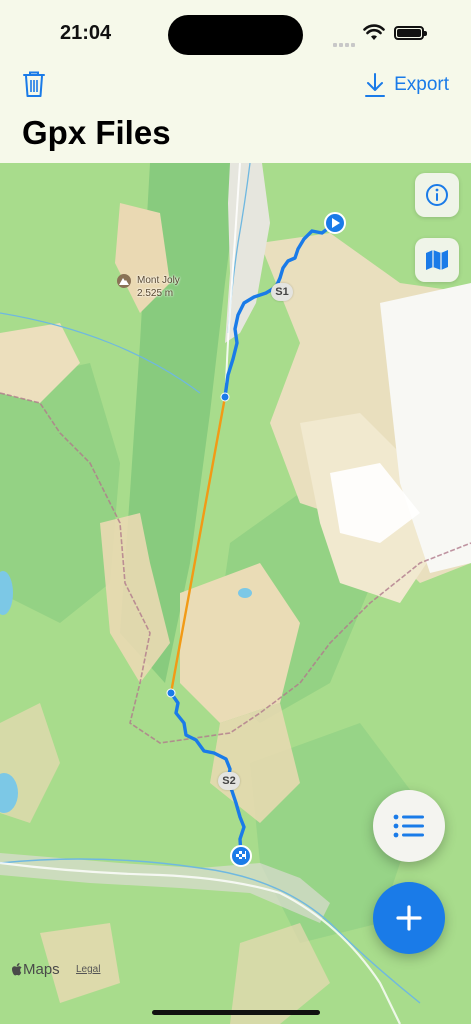 The height and width of the screenshot is (1024, 471). What do you see at coordinates (34, 84) in the screenshot?
I see `trash-icon` at bounding box center [34, 84].